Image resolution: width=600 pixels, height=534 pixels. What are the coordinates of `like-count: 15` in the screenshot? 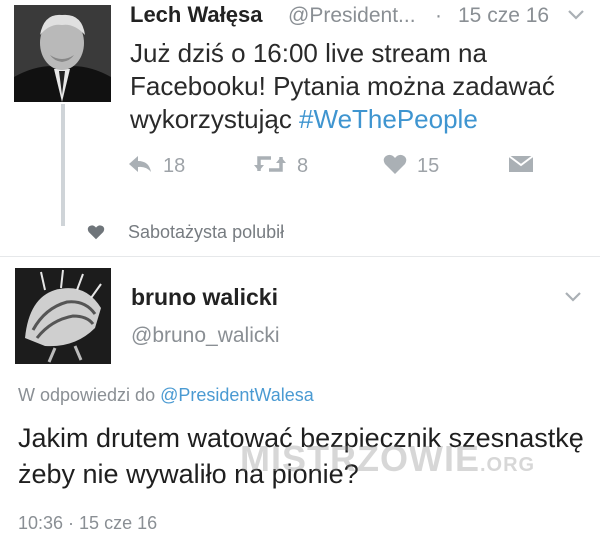 It's located at (428, 165).